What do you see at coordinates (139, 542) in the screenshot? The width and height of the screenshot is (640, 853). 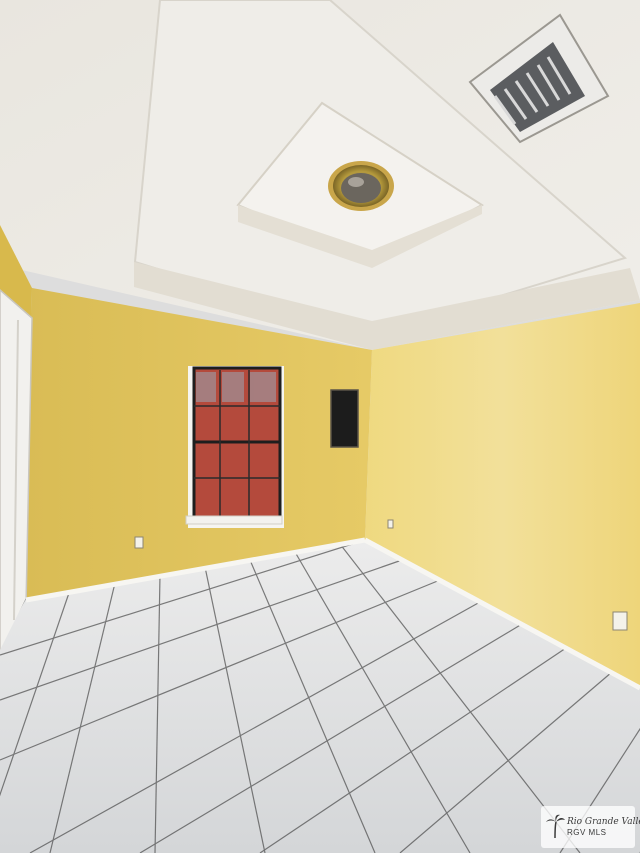 I see `outlet-left` at bounding box center [139, 542].